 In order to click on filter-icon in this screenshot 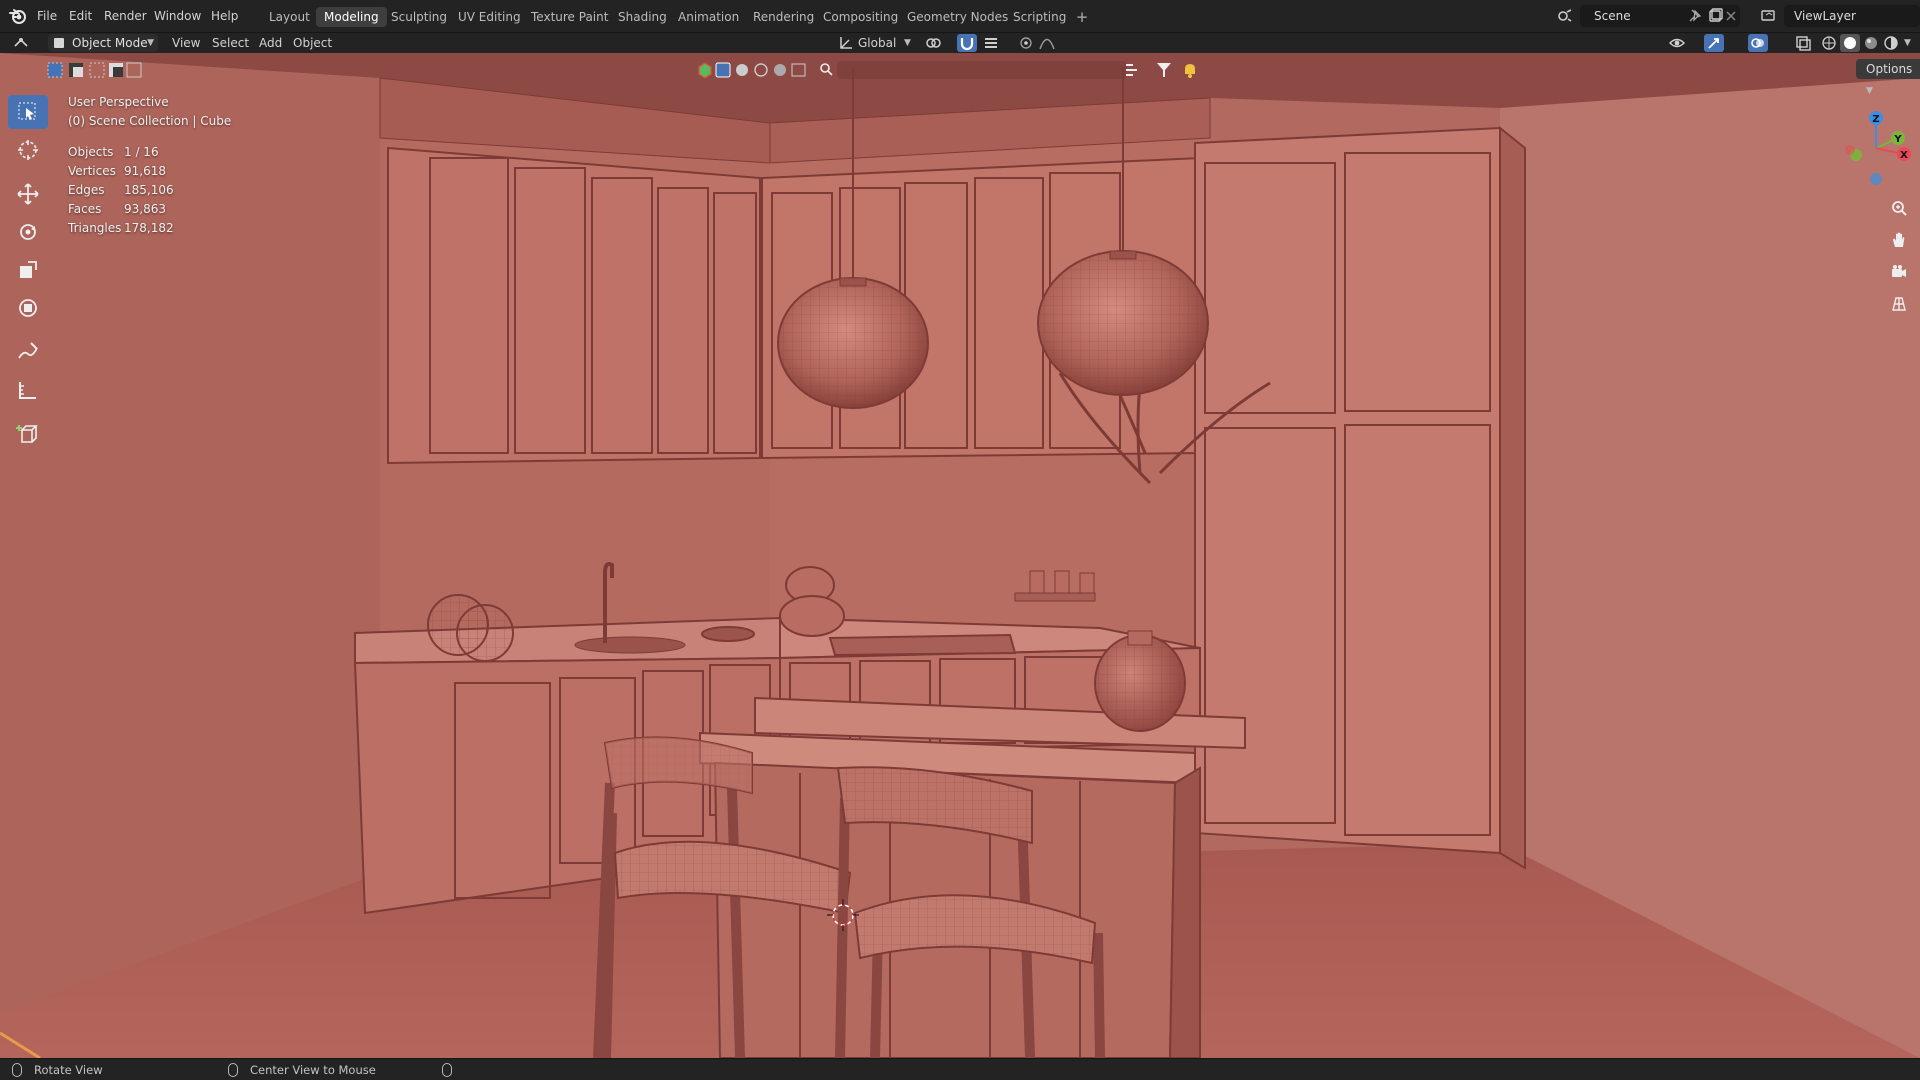, I will do `click(1164, 70)`.